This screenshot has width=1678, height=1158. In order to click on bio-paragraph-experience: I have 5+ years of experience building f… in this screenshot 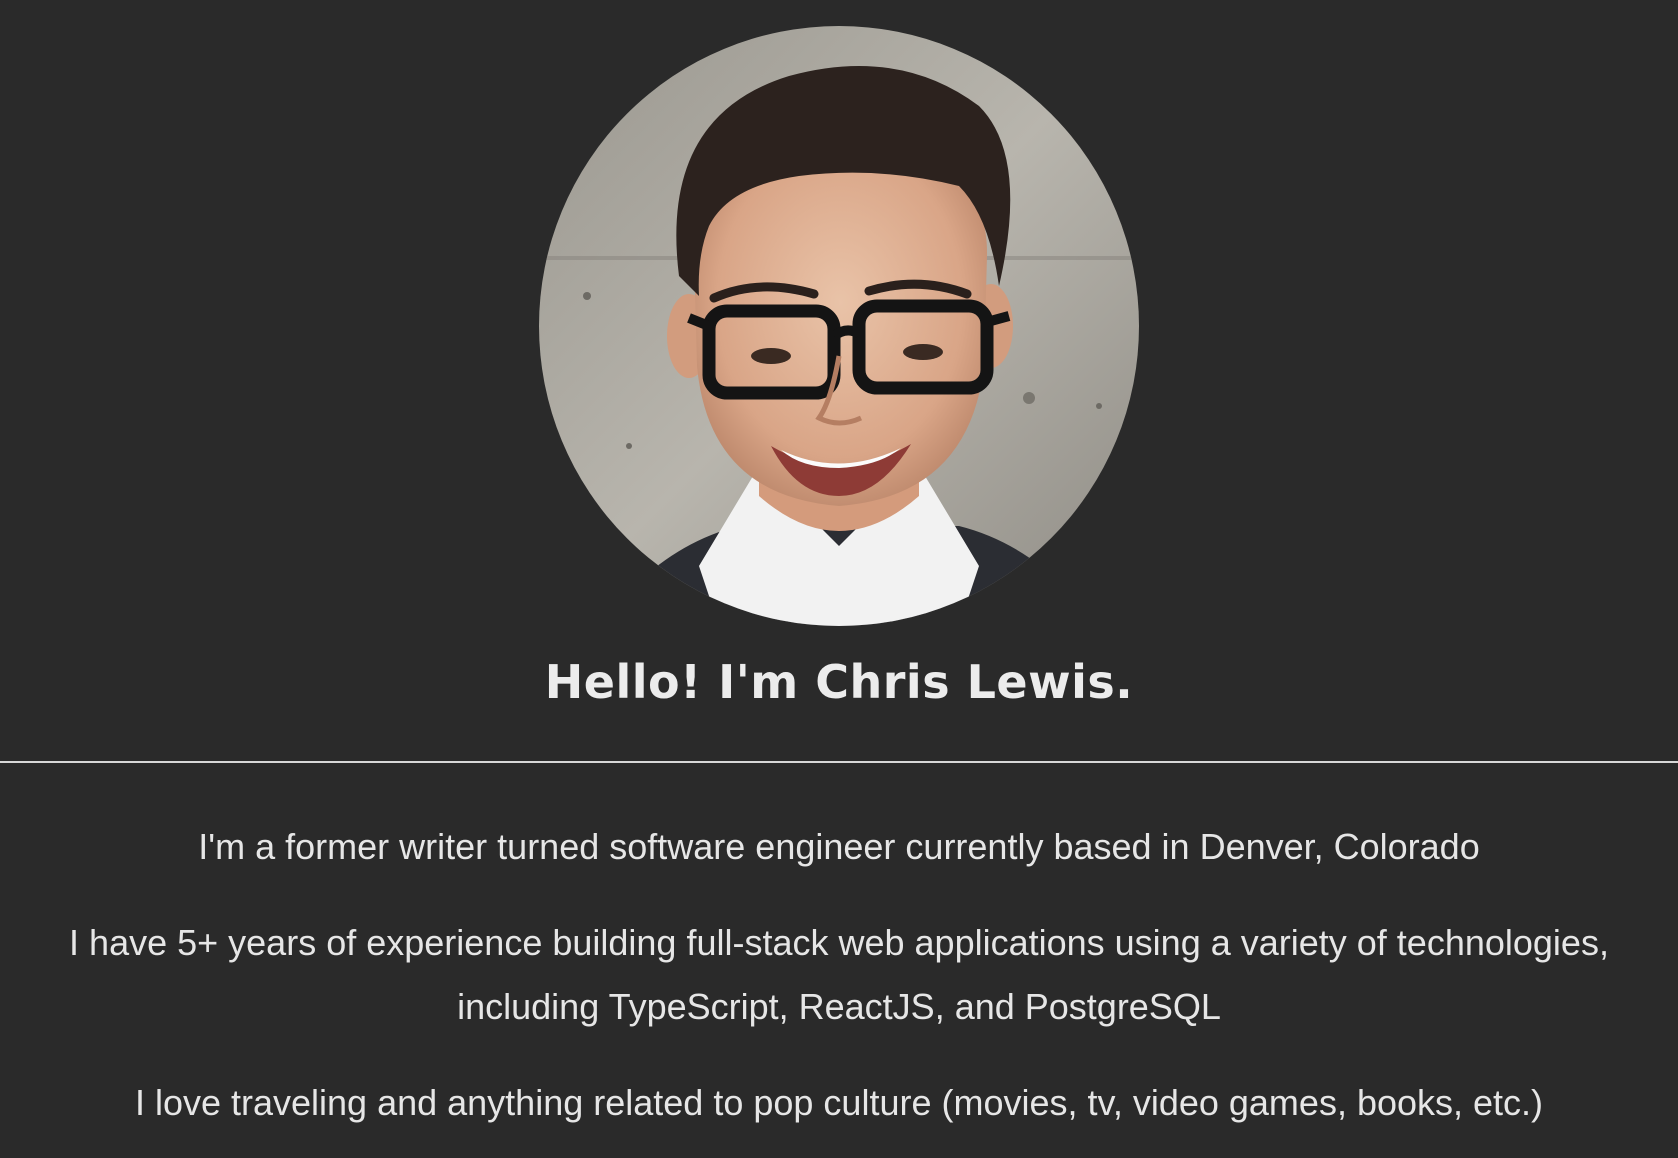, I will do `click(839, 974)`.